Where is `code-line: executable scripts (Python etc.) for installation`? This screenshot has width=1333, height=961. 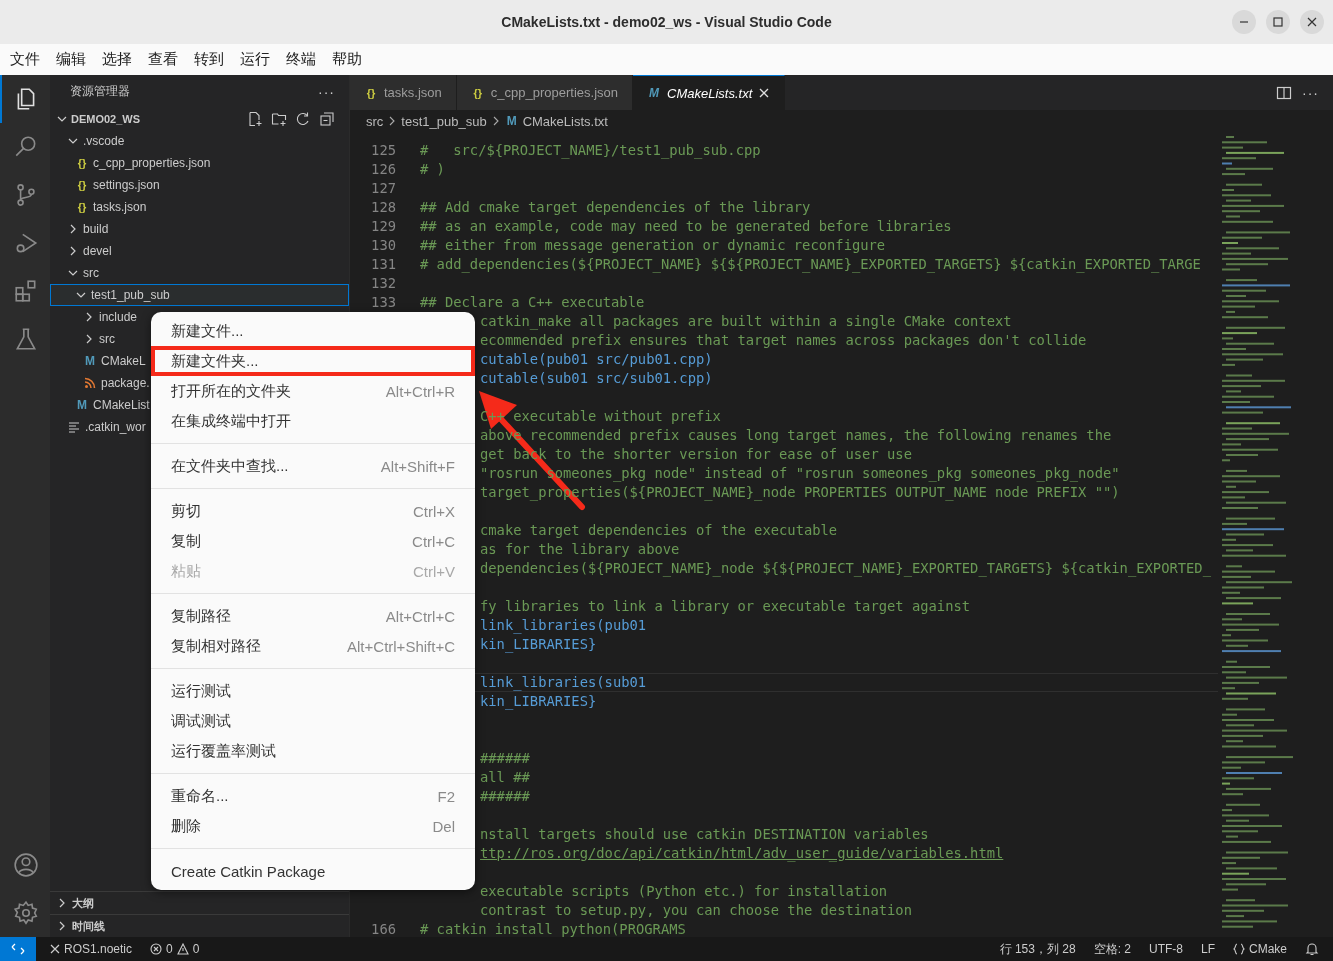
code-line: executable scripts (Python etc.) for installation is located at coordinates (683, 891).